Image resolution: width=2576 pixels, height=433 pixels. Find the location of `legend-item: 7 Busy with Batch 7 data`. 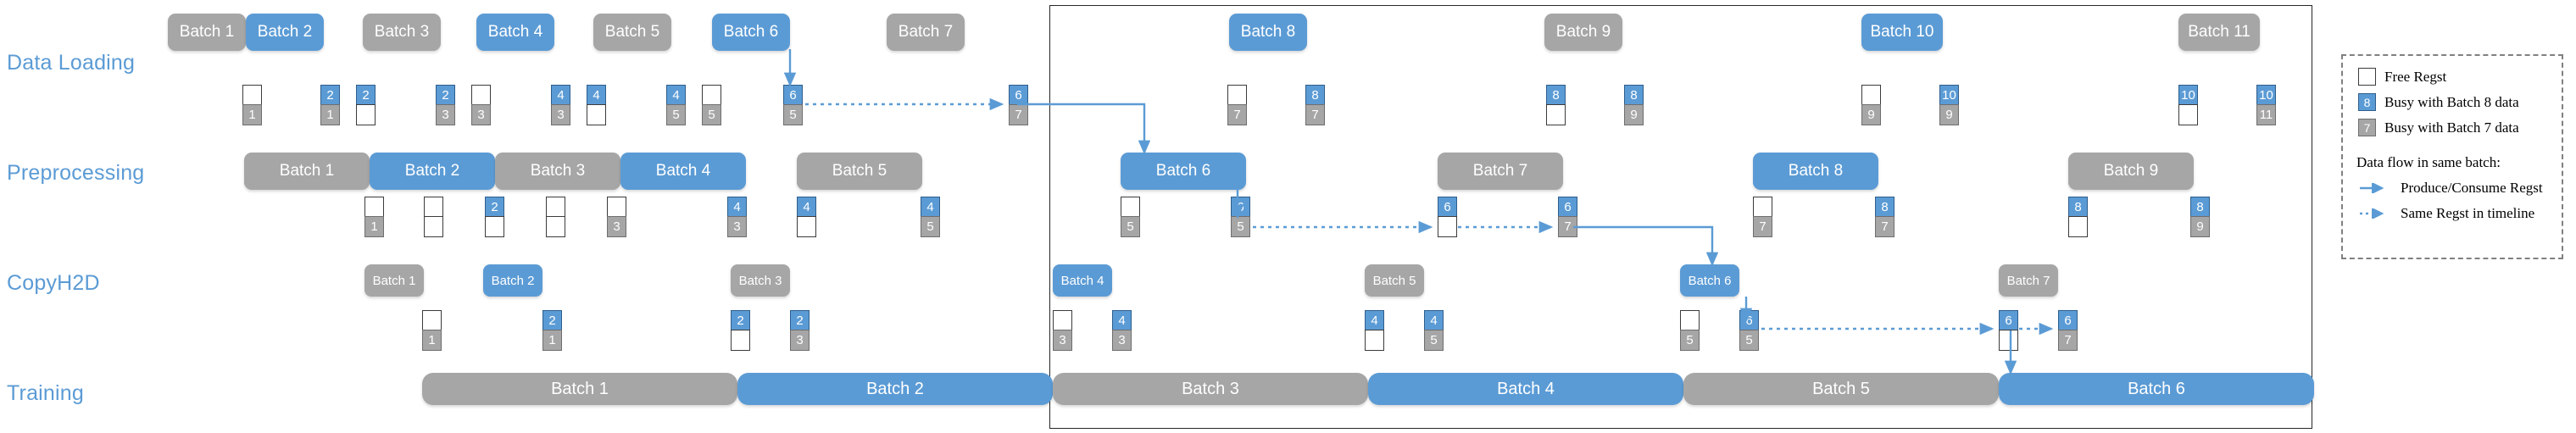

legend-item: 7 Busy with Batch 7 data is located at coordinates (2438, 127).